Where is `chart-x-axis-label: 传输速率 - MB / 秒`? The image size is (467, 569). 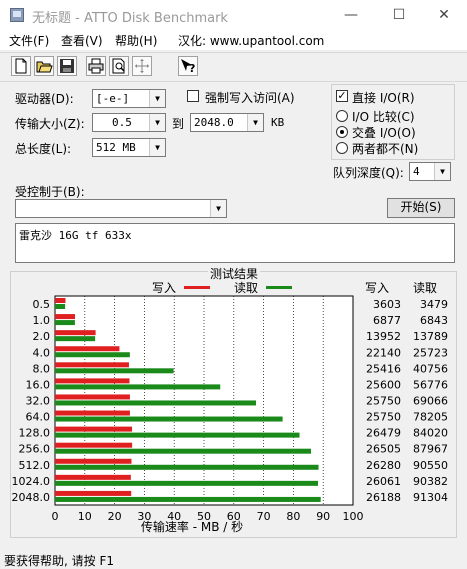
chart-x-axis-label: 传输速率 - MB / 秒 is located at coordinates (192, 526).